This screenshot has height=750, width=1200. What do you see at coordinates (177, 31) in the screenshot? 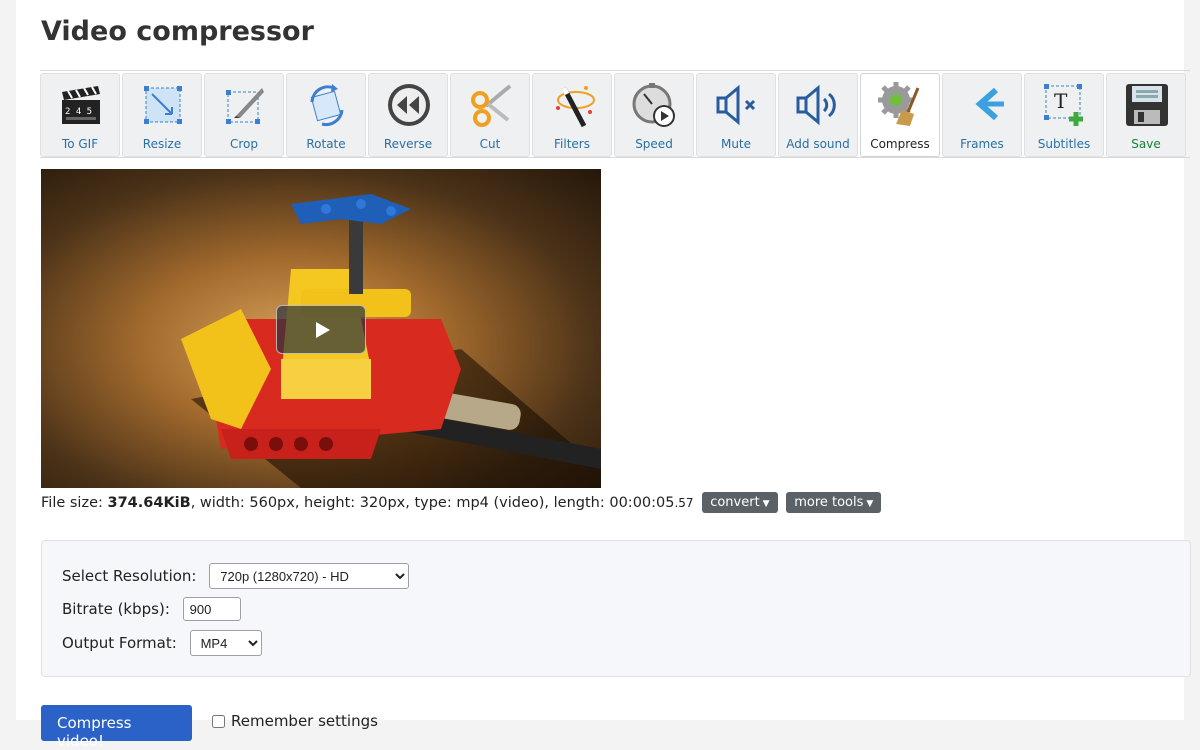
I see `page-title: Video compressor` at bounding box center [177, 31].